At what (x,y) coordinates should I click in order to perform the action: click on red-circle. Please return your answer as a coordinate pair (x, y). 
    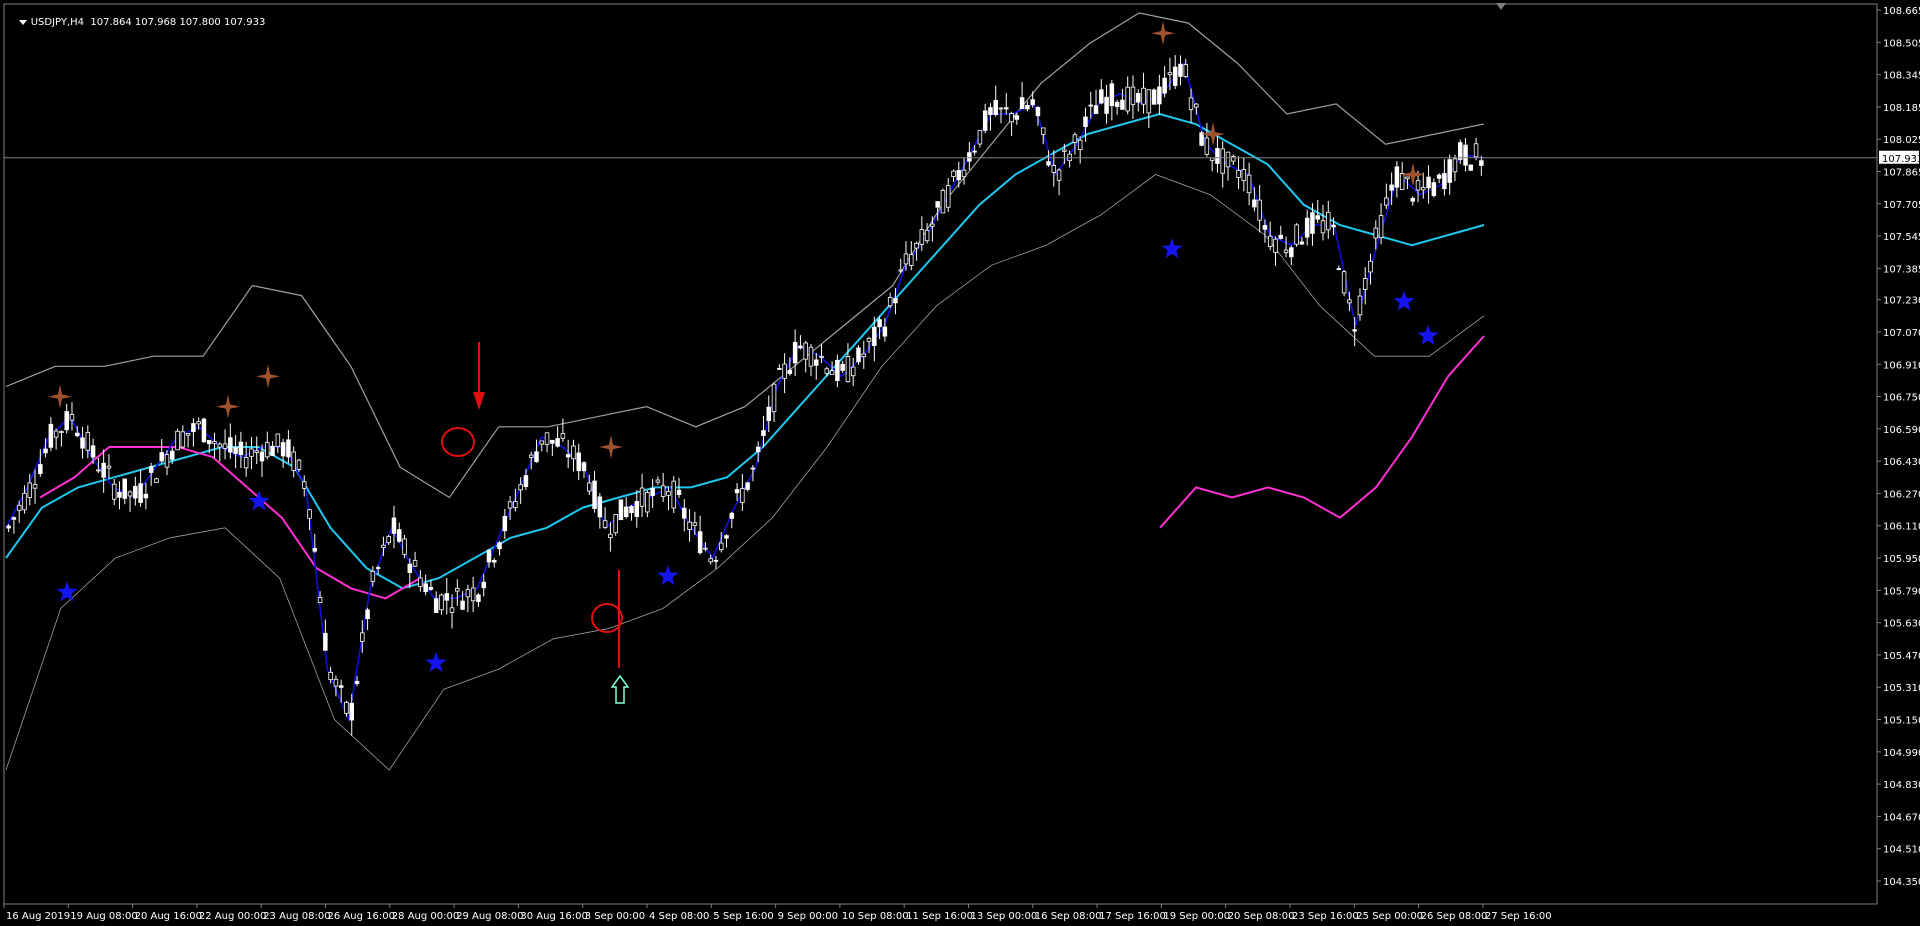
    Looking at the image, I should click on (458, 442).